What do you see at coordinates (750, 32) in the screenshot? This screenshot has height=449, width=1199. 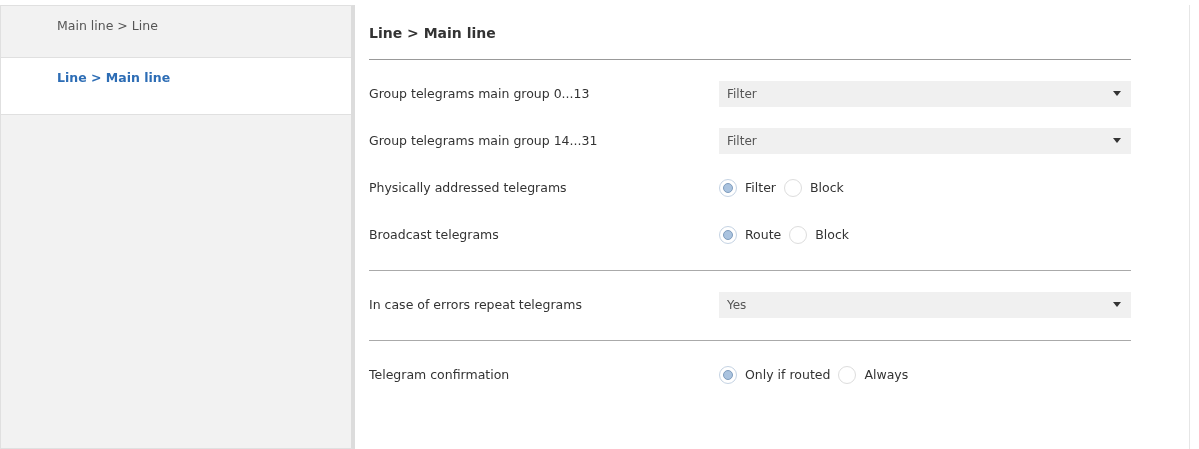 I see `panel-title: Line > Main line` at bounding box center [750, 32].